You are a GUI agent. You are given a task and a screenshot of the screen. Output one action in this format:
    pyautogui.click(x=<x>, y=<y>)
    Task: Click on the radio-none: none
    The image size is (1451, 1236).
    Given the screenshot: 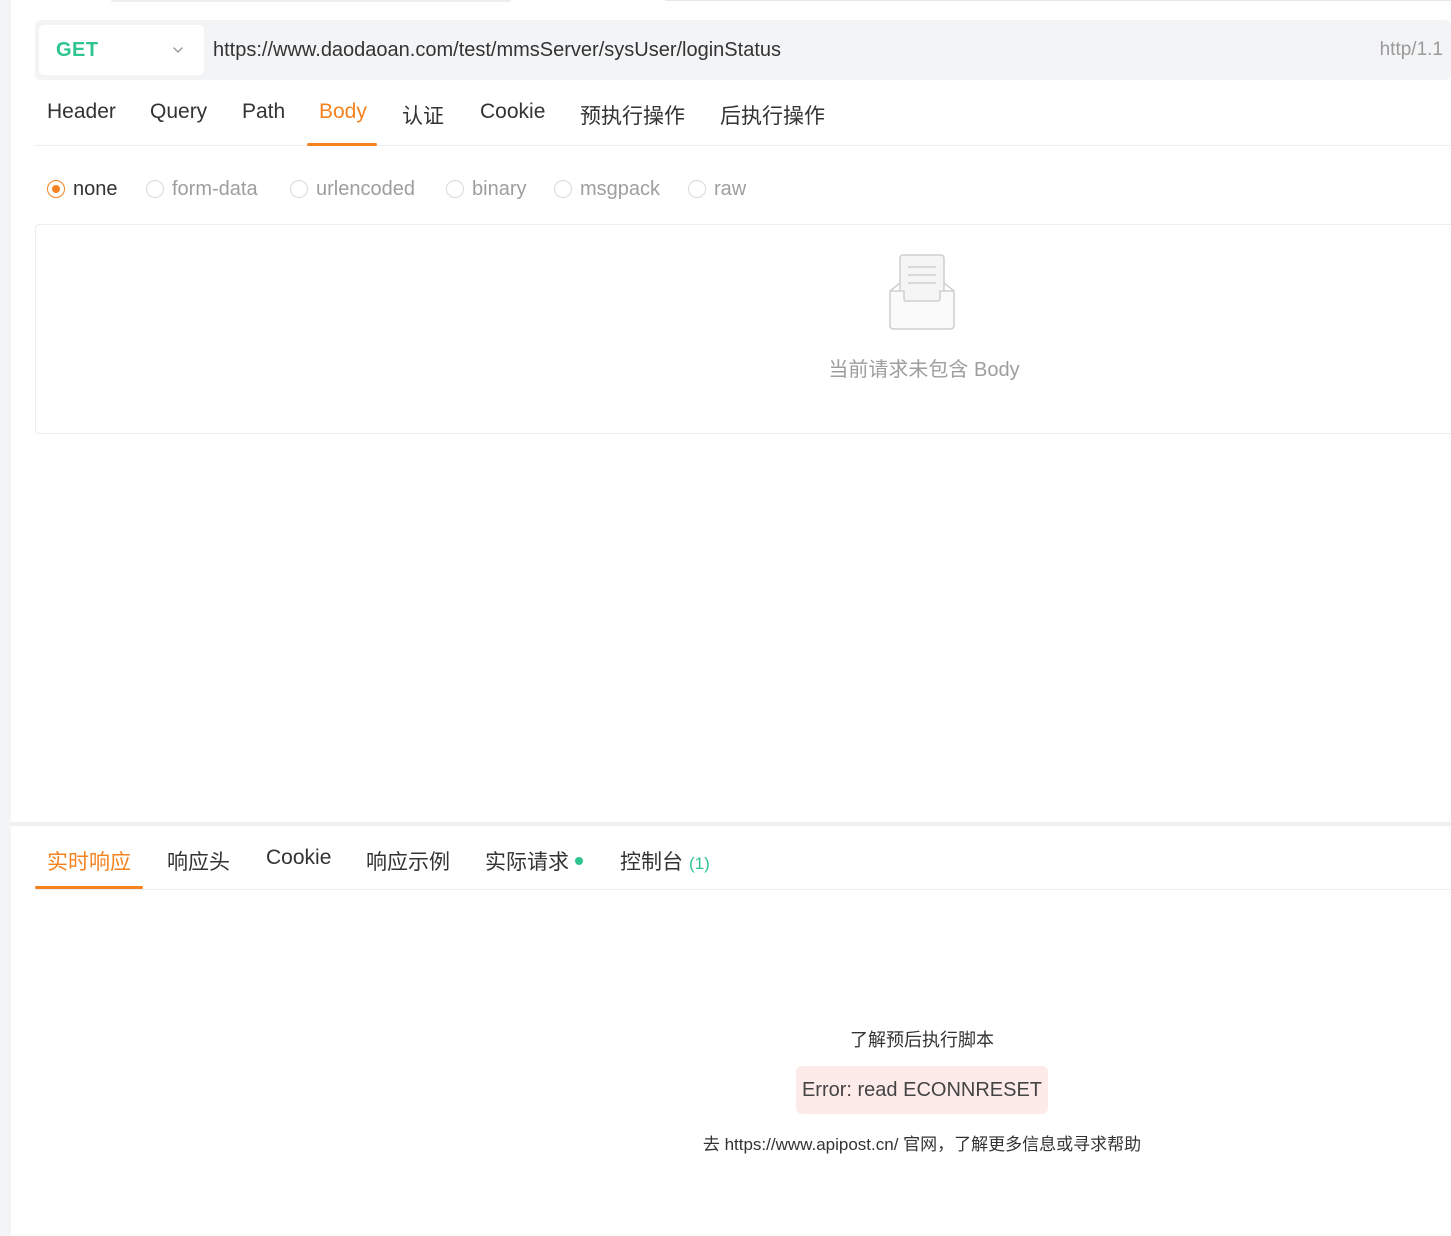 What is the action you would take?
    pyautogui.click(x=82, y=189)
    